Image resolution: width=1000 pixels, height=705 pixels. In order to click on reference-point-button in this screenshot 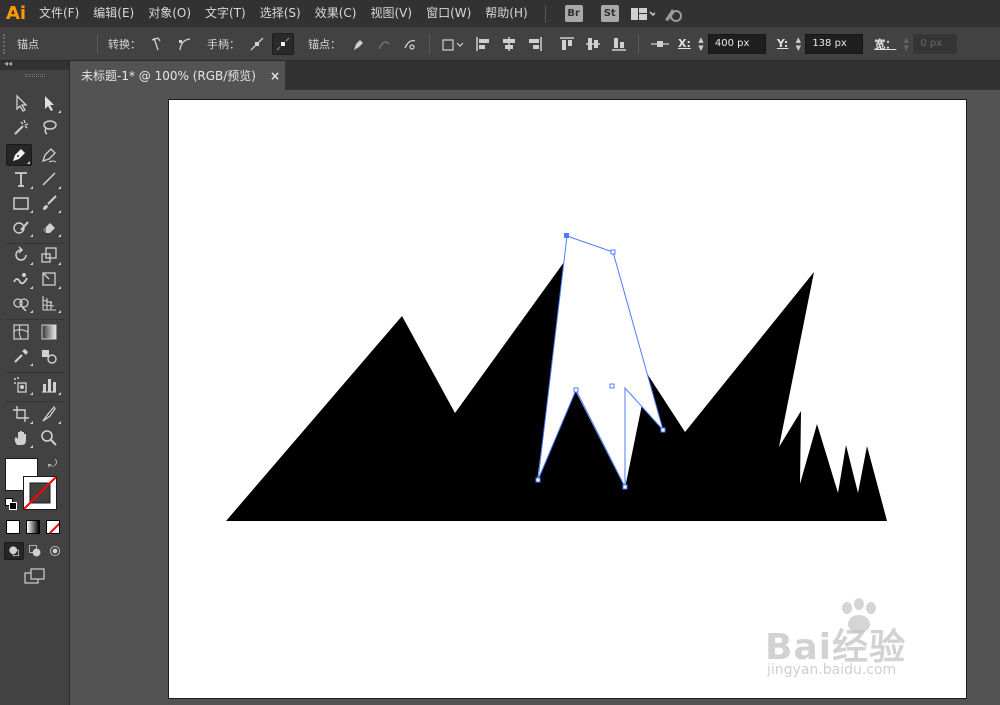, I will do `click(660, 44)`.